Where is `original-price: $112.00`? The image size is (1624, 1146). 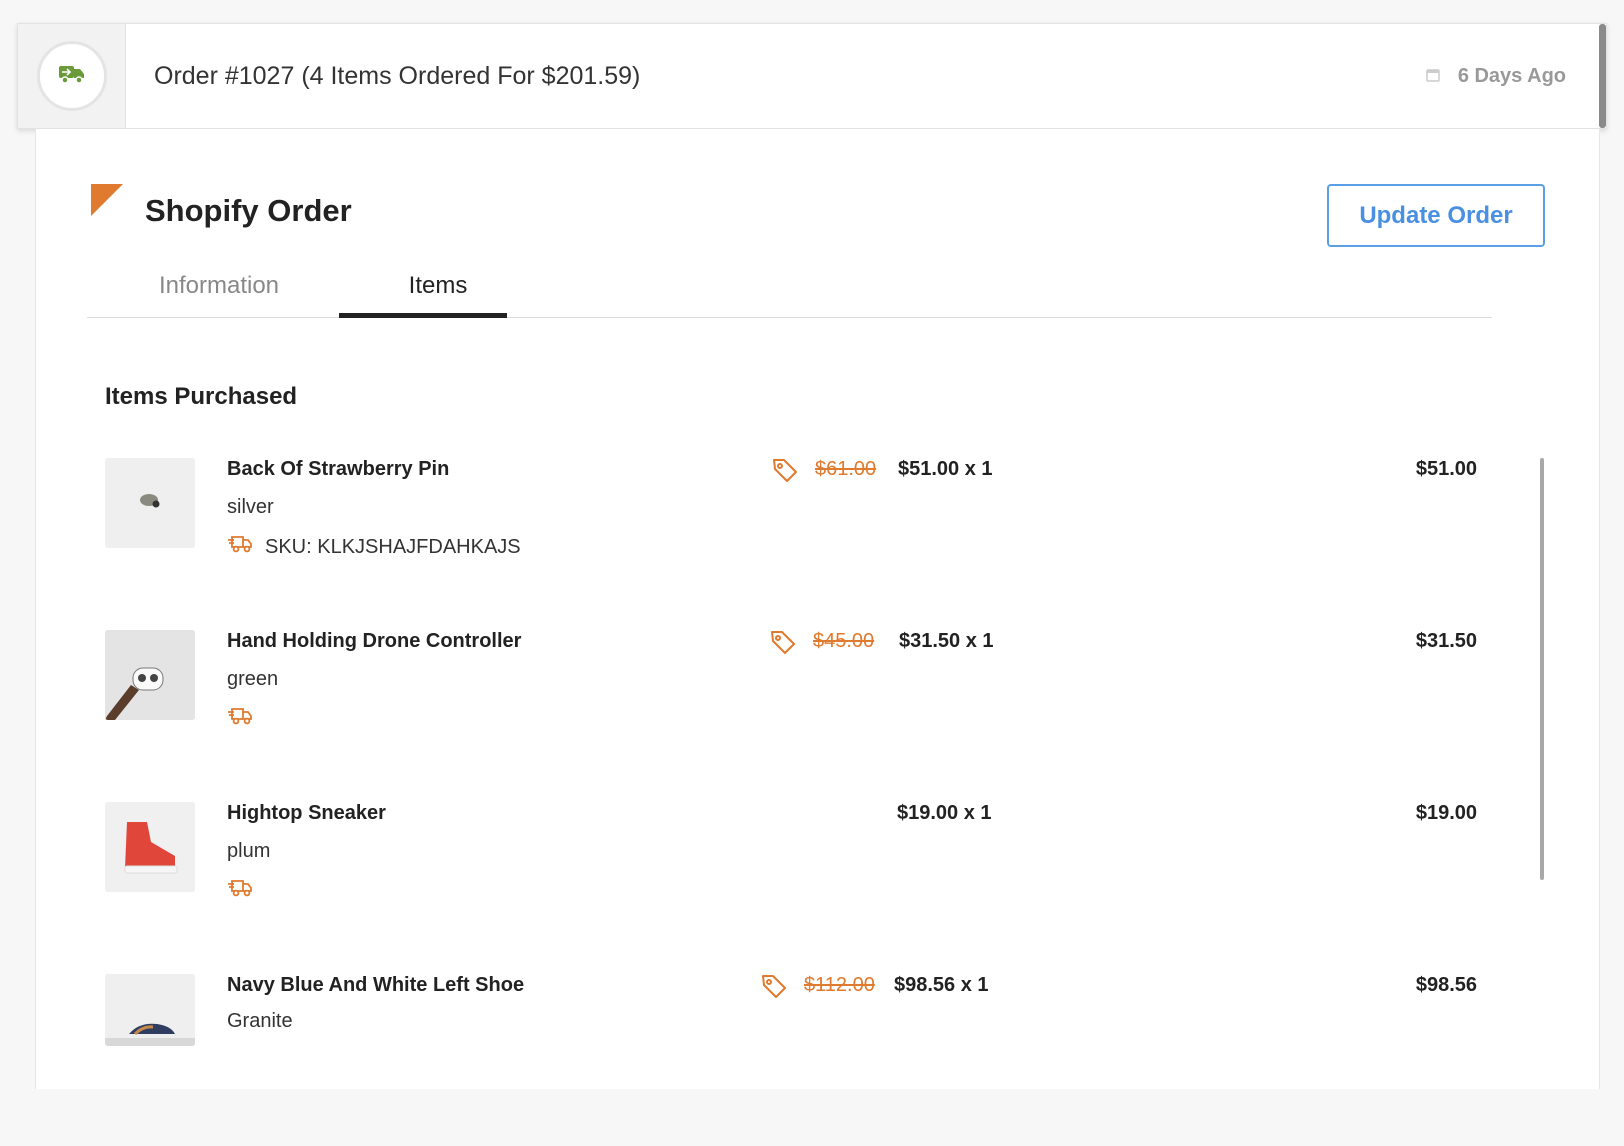
original-price: $112.00 is located at coordinates (839, 985).